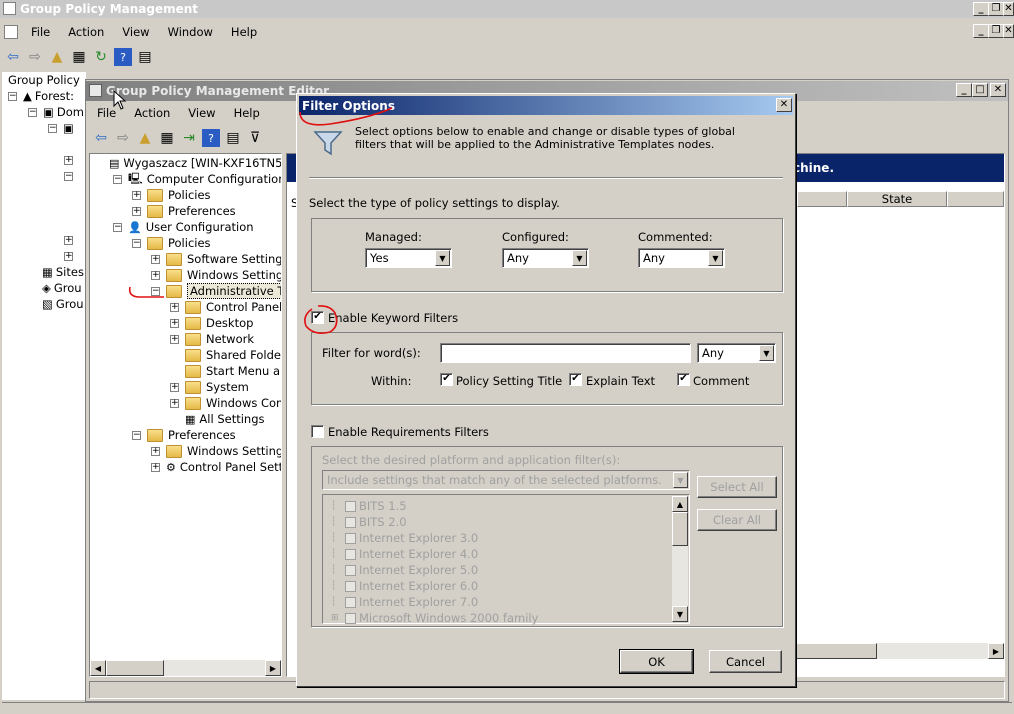 This screenshot has width=1014, height=714. I want to click on gpme-close-button: ✕, so click(998, 90).